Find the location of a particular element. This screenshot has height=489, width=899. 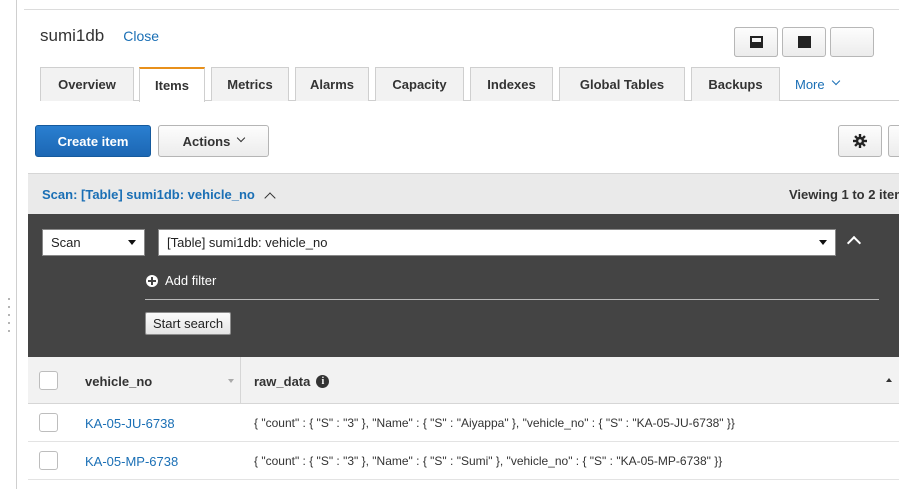

tab-alarms: Alarms is located at coordinates (332, 84).